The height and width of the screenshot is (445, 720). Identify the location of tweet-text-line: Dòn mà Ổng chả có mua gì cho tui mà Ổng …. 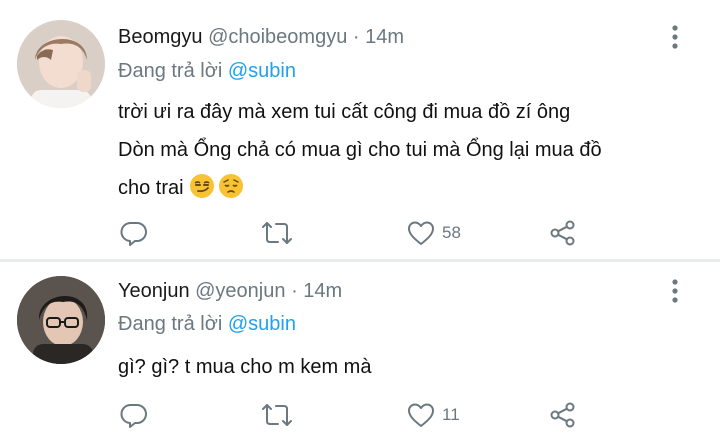
(360, 150).